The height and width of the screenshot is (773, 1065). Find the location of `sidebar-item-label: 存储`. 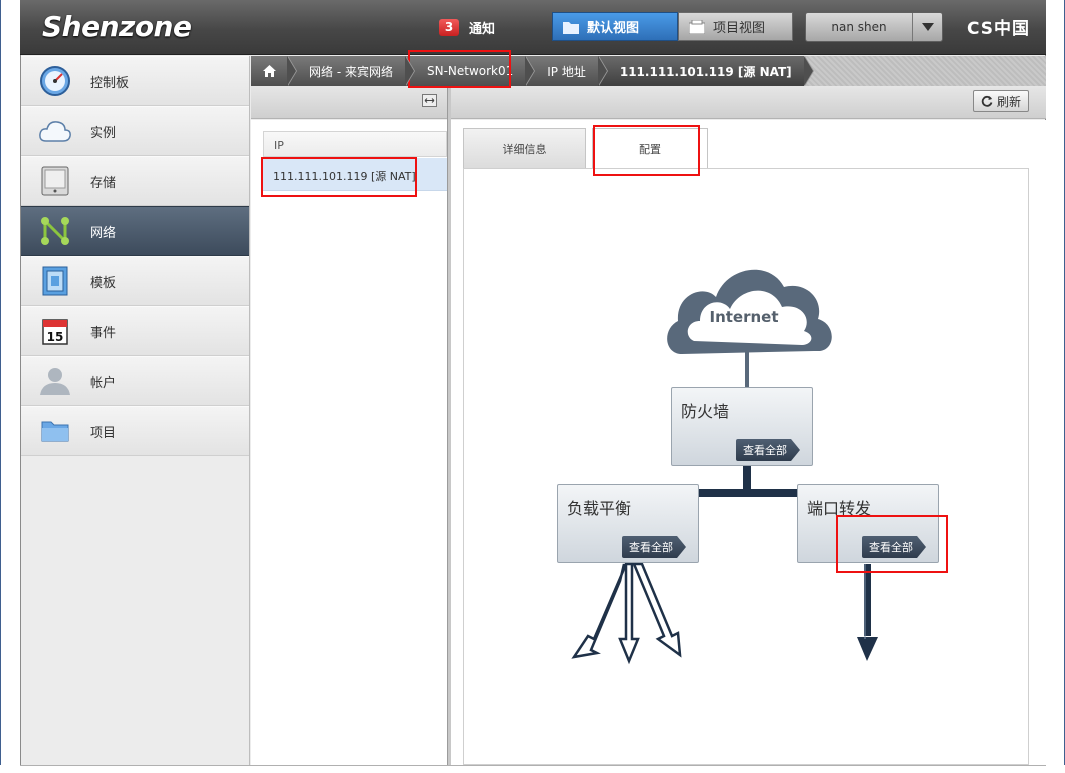

sidebar-item-label: 存储 is located at coordinates (103, 183).